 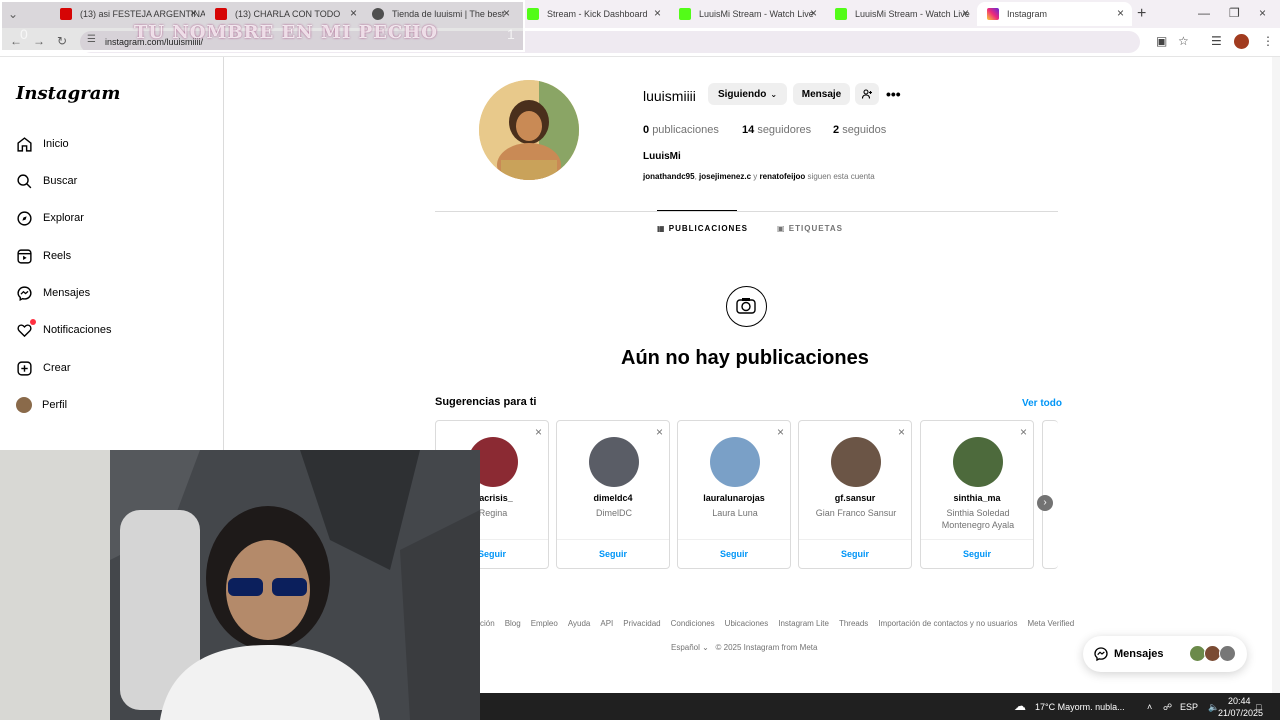 What do you see at coordinates (1141, 14) in the screenshot?
I see `new-tab-icon: +` at bounding box center [1141, 14].